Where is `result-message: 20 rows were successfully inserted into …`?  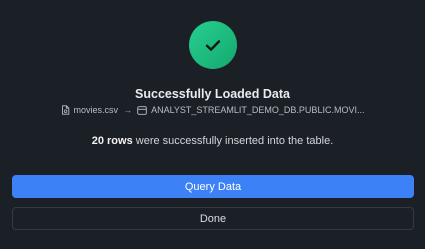
result-message: 20 rows were successfully inserted into … is located at coordinates (212, 141).